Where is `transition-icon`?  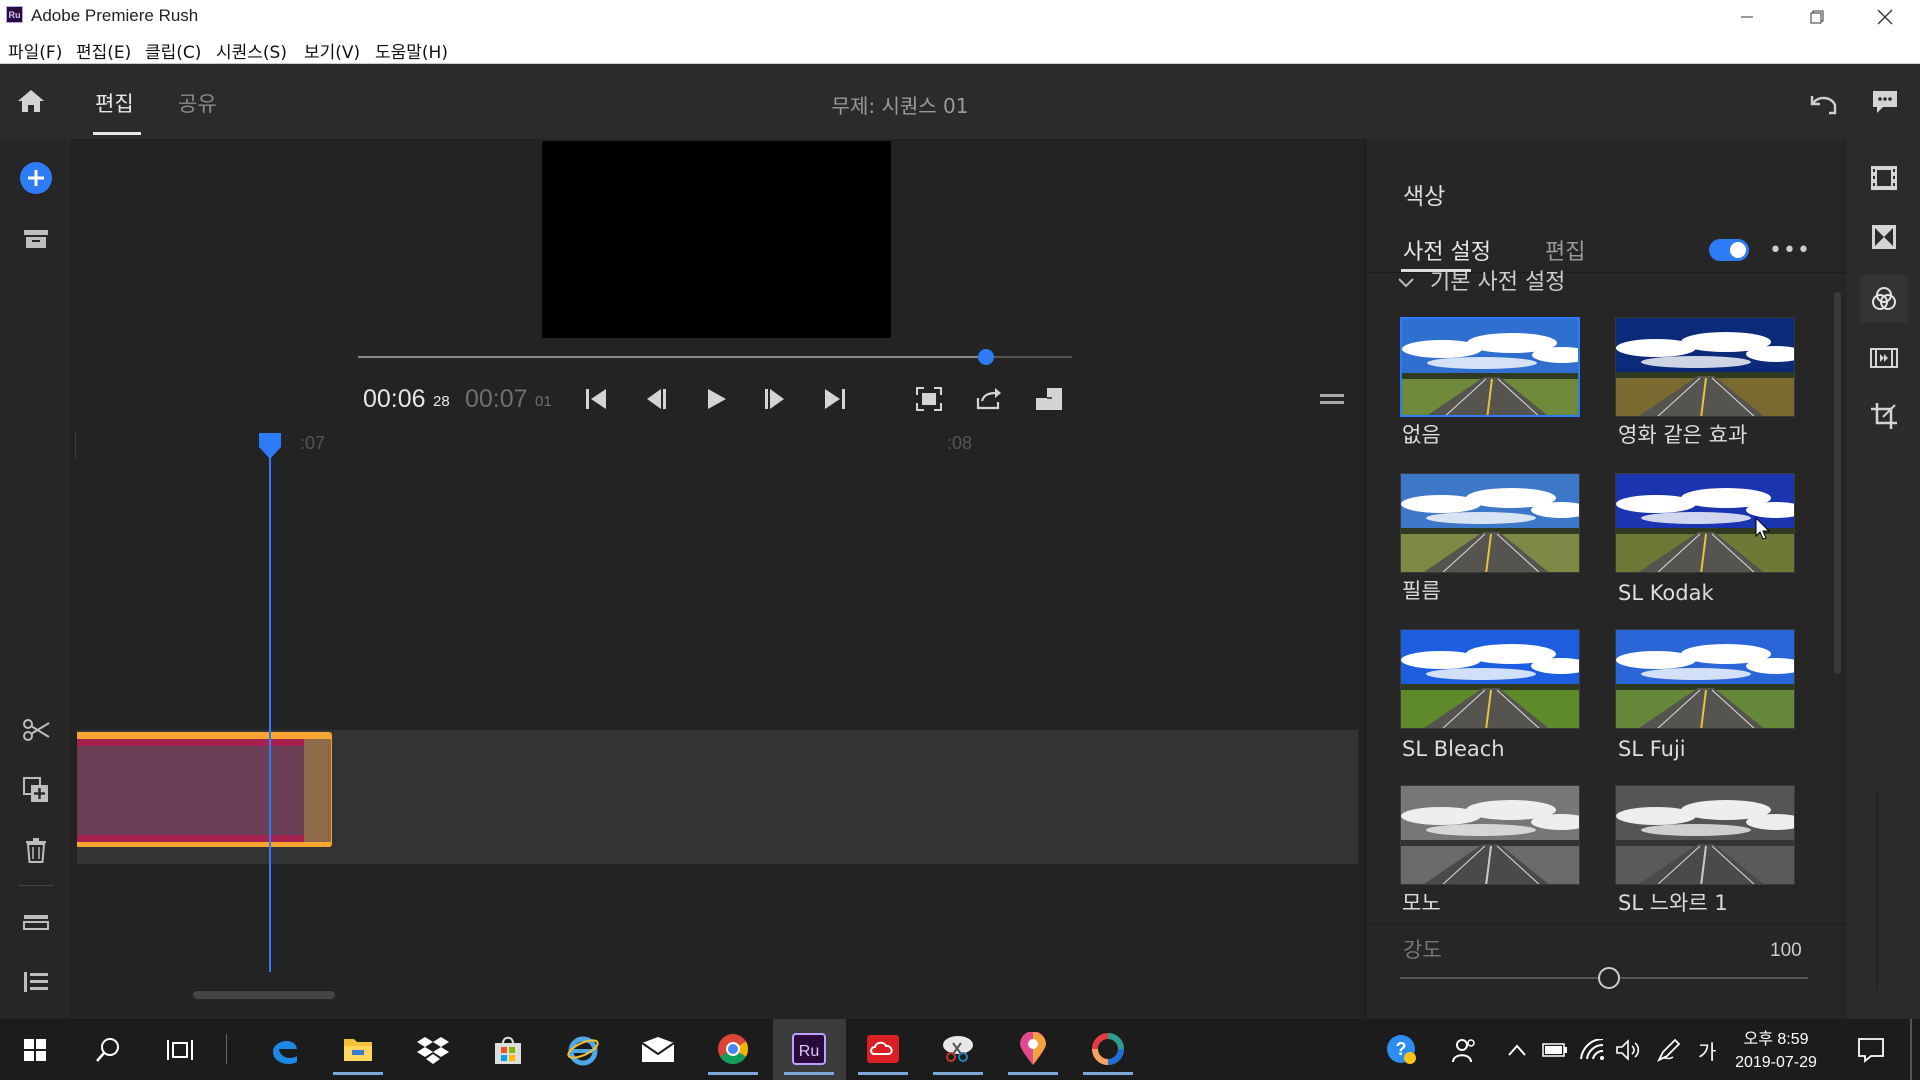 transition-icon is located at coordinates (1884, 237).